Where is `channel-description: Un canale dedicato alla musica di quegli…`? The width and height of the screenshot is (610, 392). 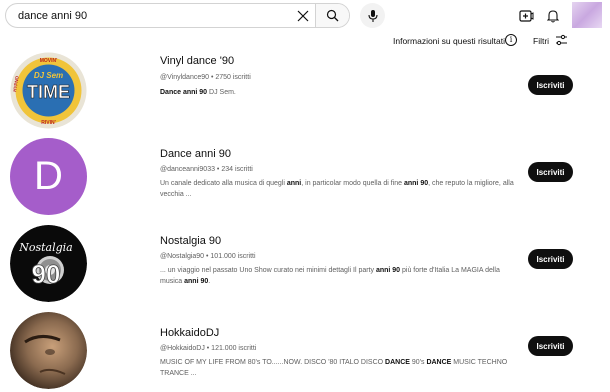 channel-description: Un canale dedicato alla musica di quegli… is located at coordinates (340, 189).